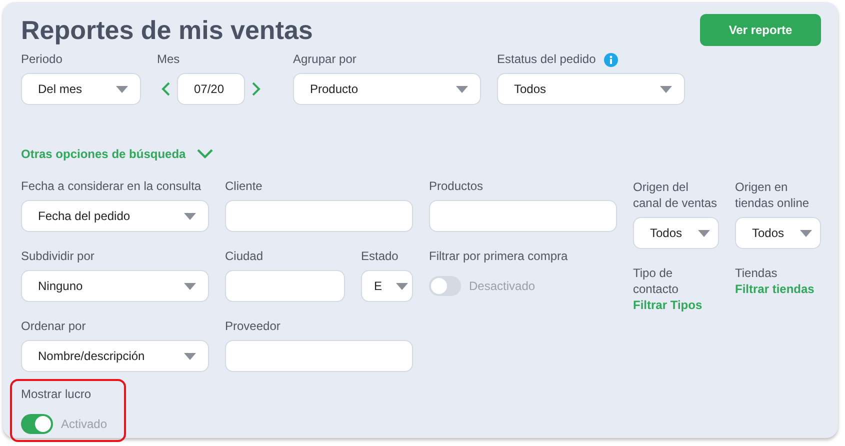  I want to click on field-label: Origen del canal de ventas, so click(675, 195).